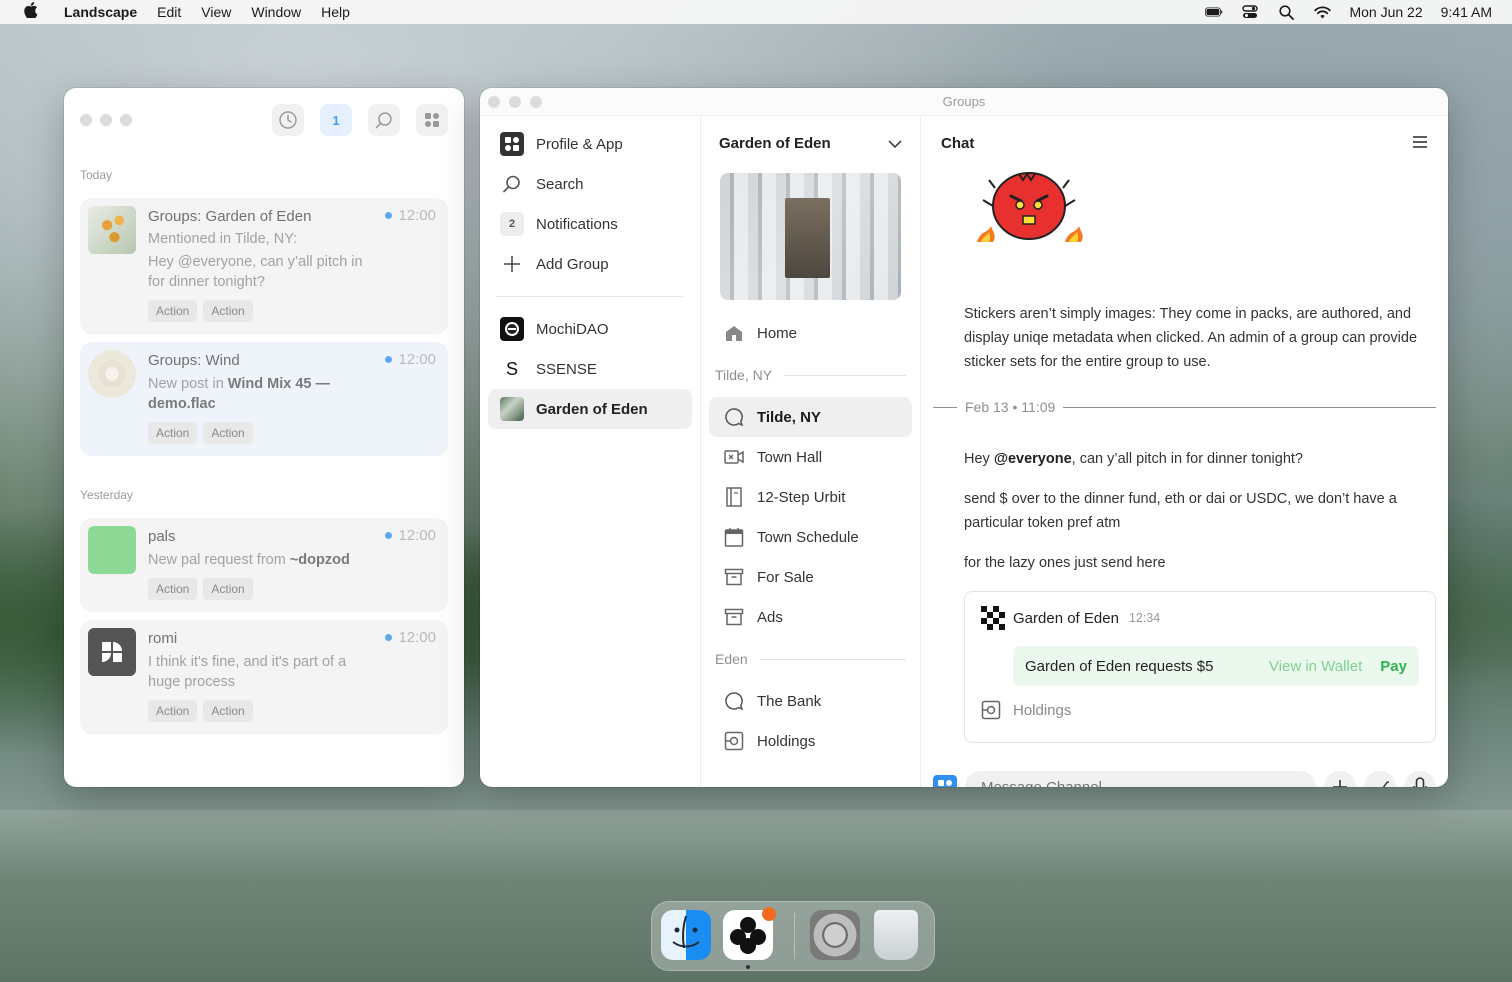 Image resolution: width=1512 pixels, height=982 pixels. I want to click on menu-view: View, so click(216, 12).